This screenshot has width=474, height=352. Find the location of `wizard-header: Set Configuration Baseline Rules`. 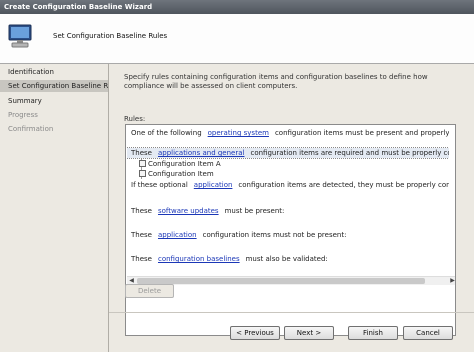

wizard-header: Set Configuration Baseline Rules is located at coordinates (237, 39).